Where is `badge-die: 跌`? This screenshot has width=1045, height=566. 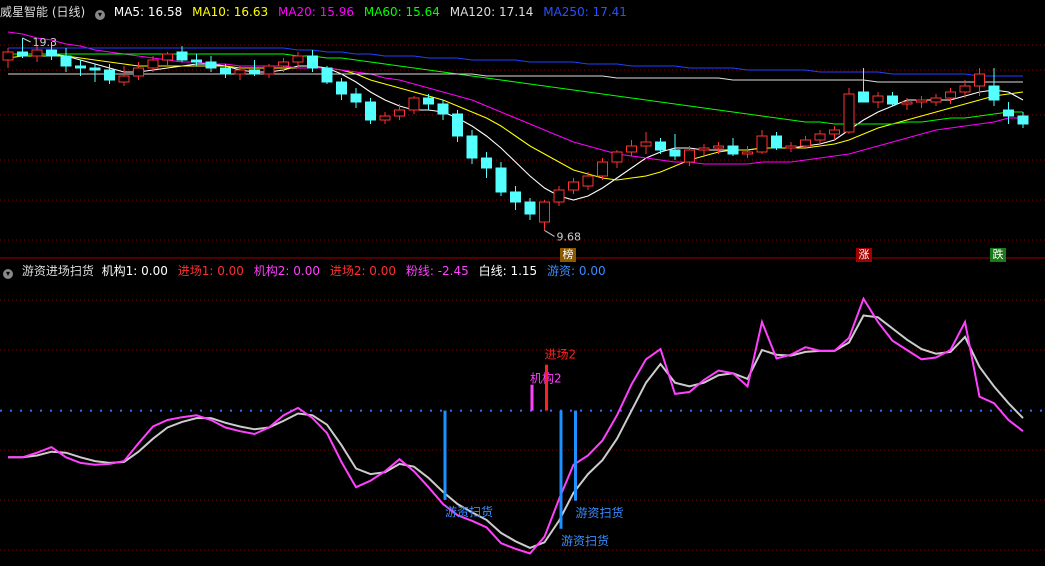 badge-die: 跌 is located at coordinates (998, 255).